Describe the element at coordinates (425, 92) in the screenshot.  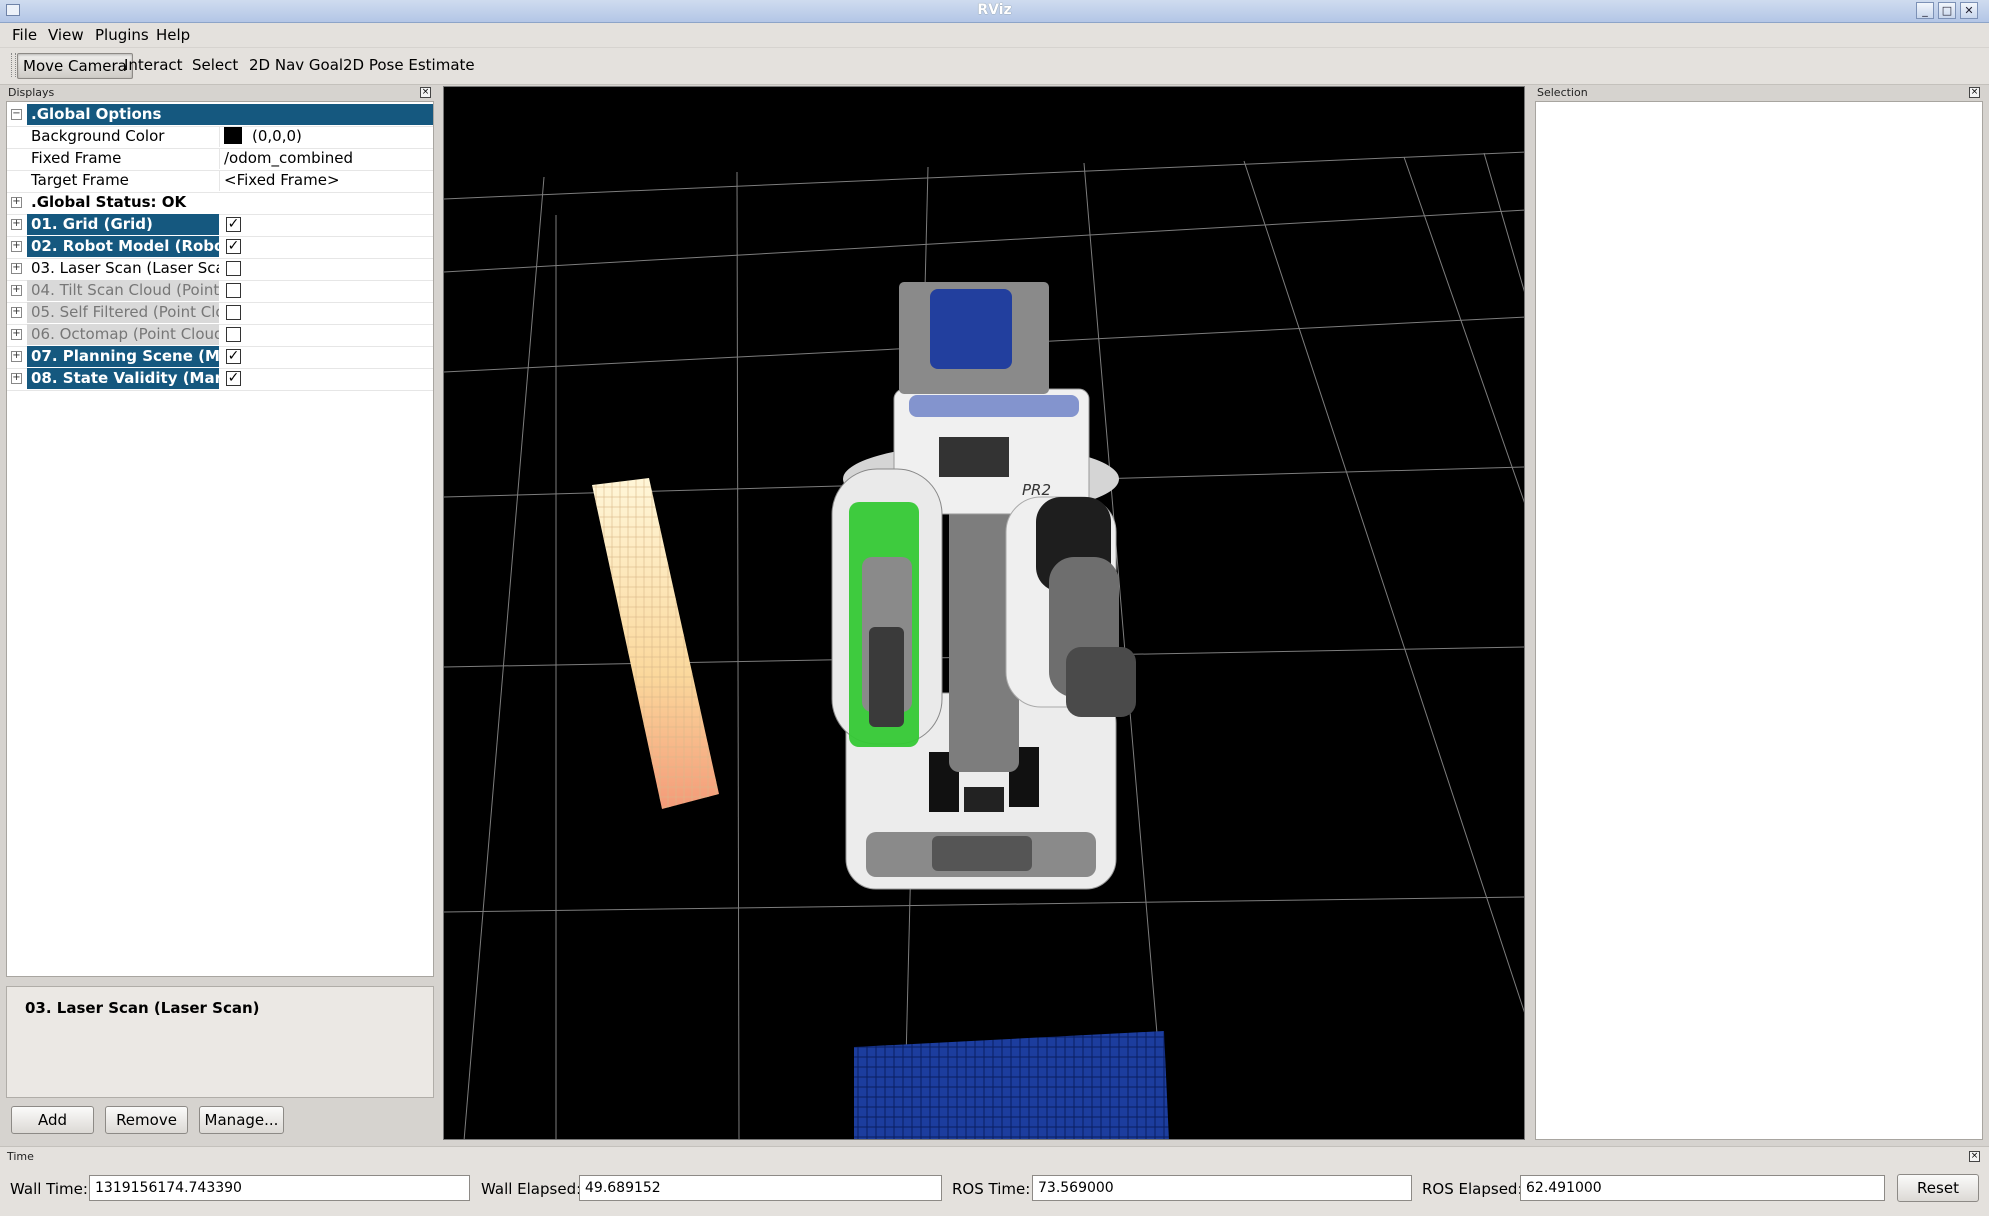
I see `displays-close-icon: ×` at that location.